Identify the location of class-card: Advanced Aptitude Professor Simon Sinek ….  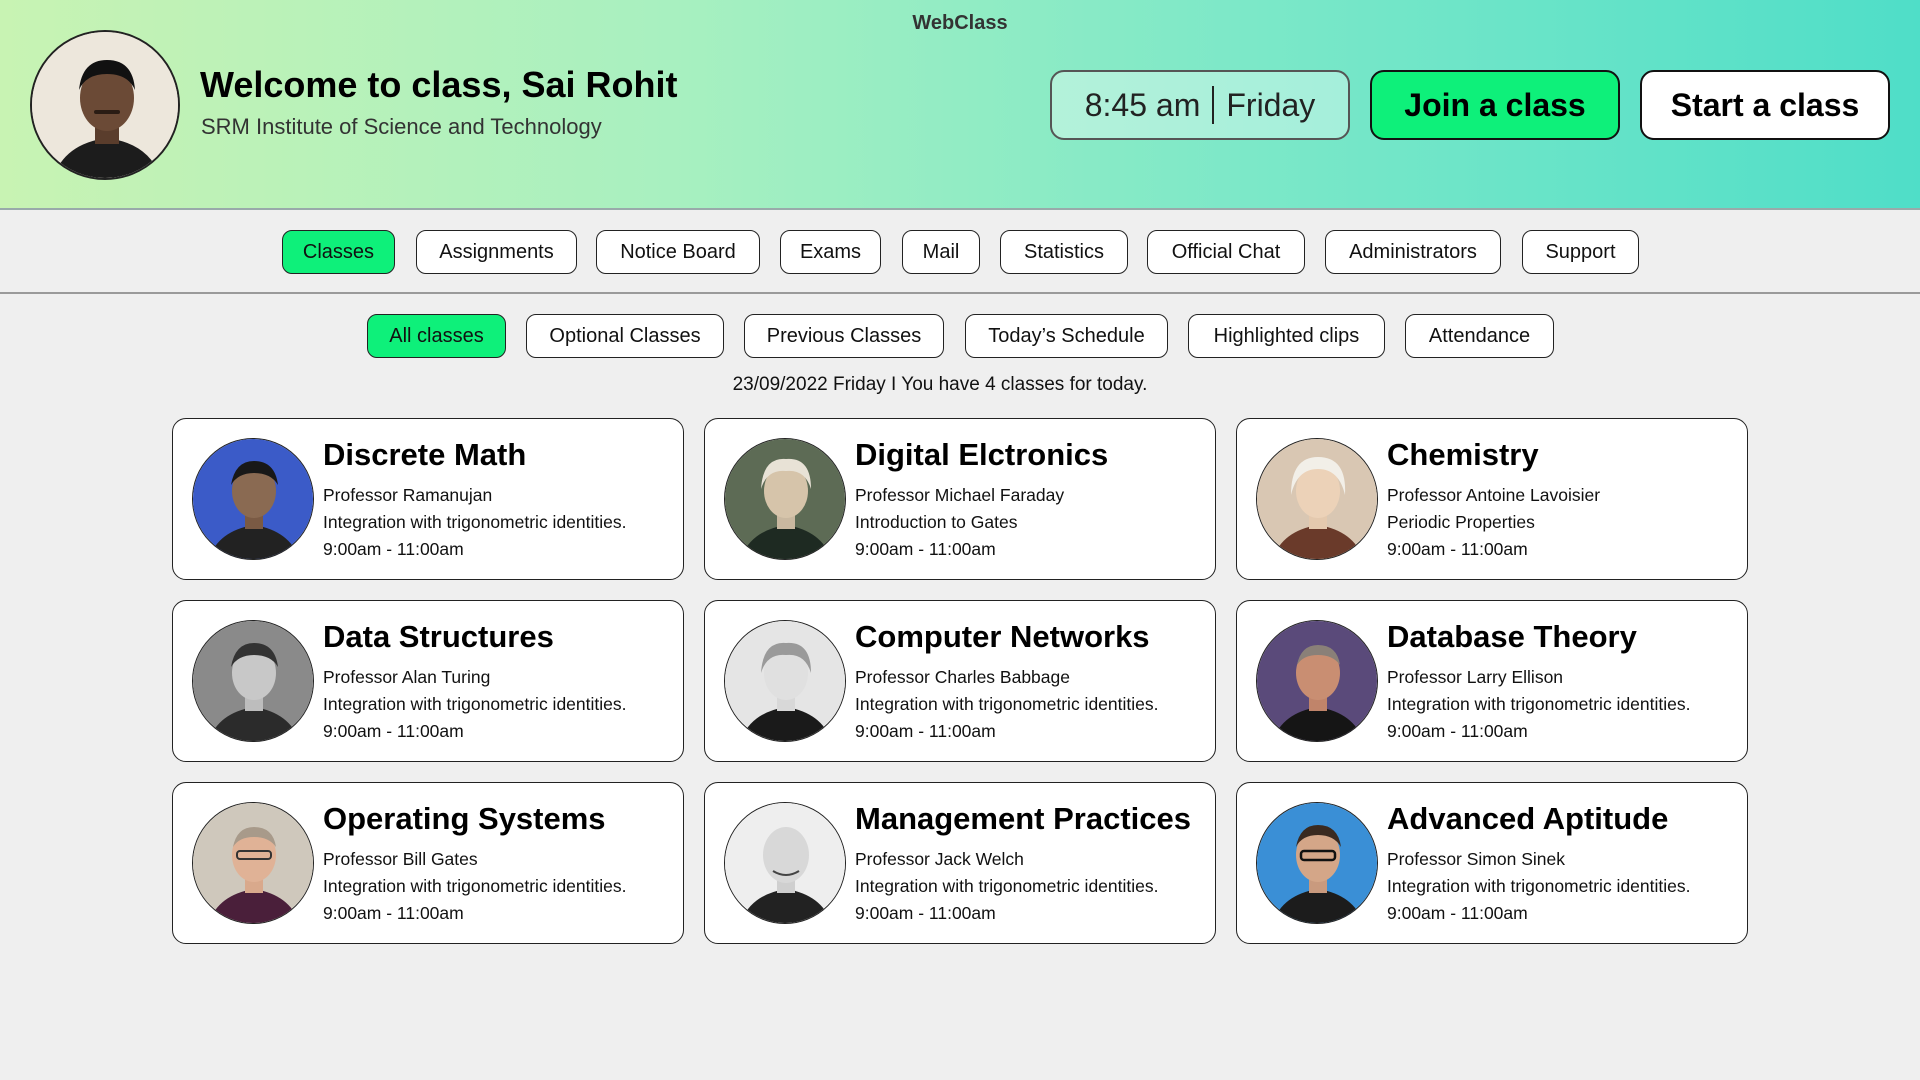
(1492, 863).